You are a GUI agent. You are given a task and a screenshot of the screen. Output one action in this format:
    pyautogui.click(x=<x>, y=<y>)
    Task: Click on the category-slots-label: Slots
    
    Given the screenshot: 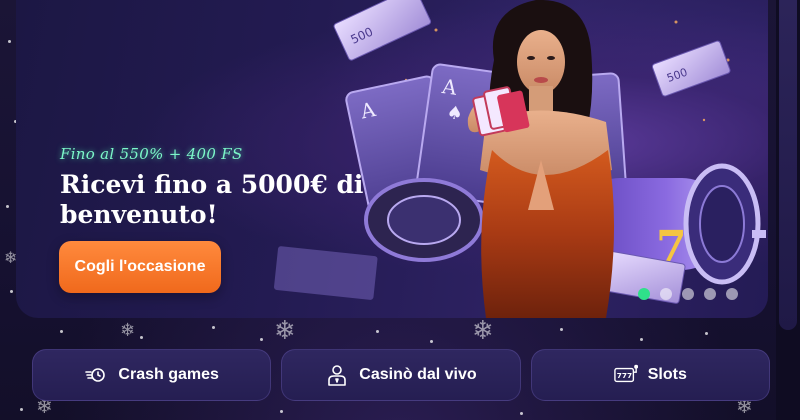 What is the action you would take?
    pyautogui.click(x=667, y=374)
    